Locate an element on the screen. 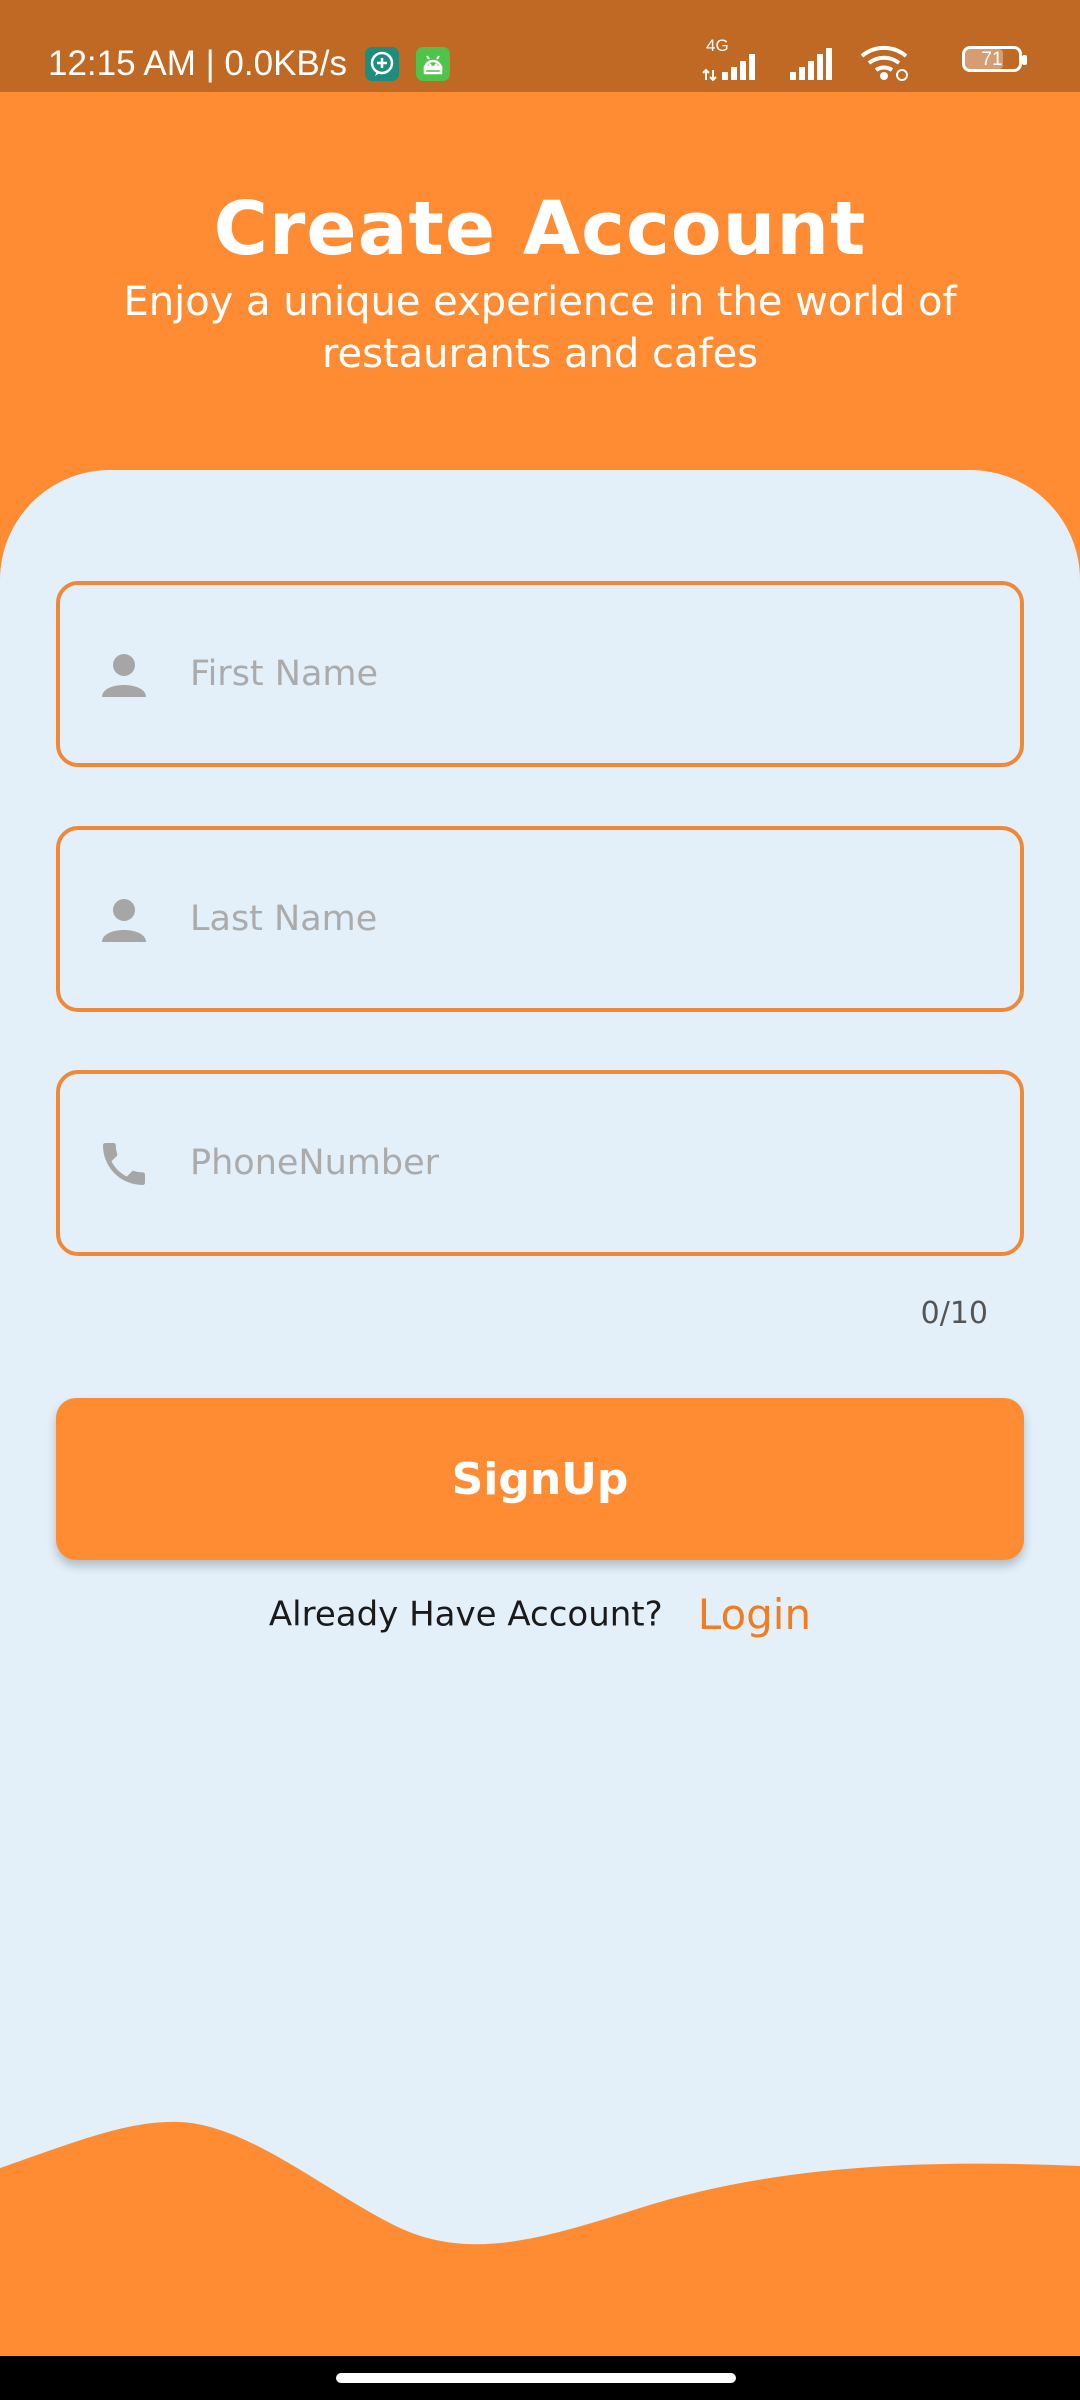  status-time-group: 12:15 AM | 0.0KB/s is located at coordinates (249, 63).